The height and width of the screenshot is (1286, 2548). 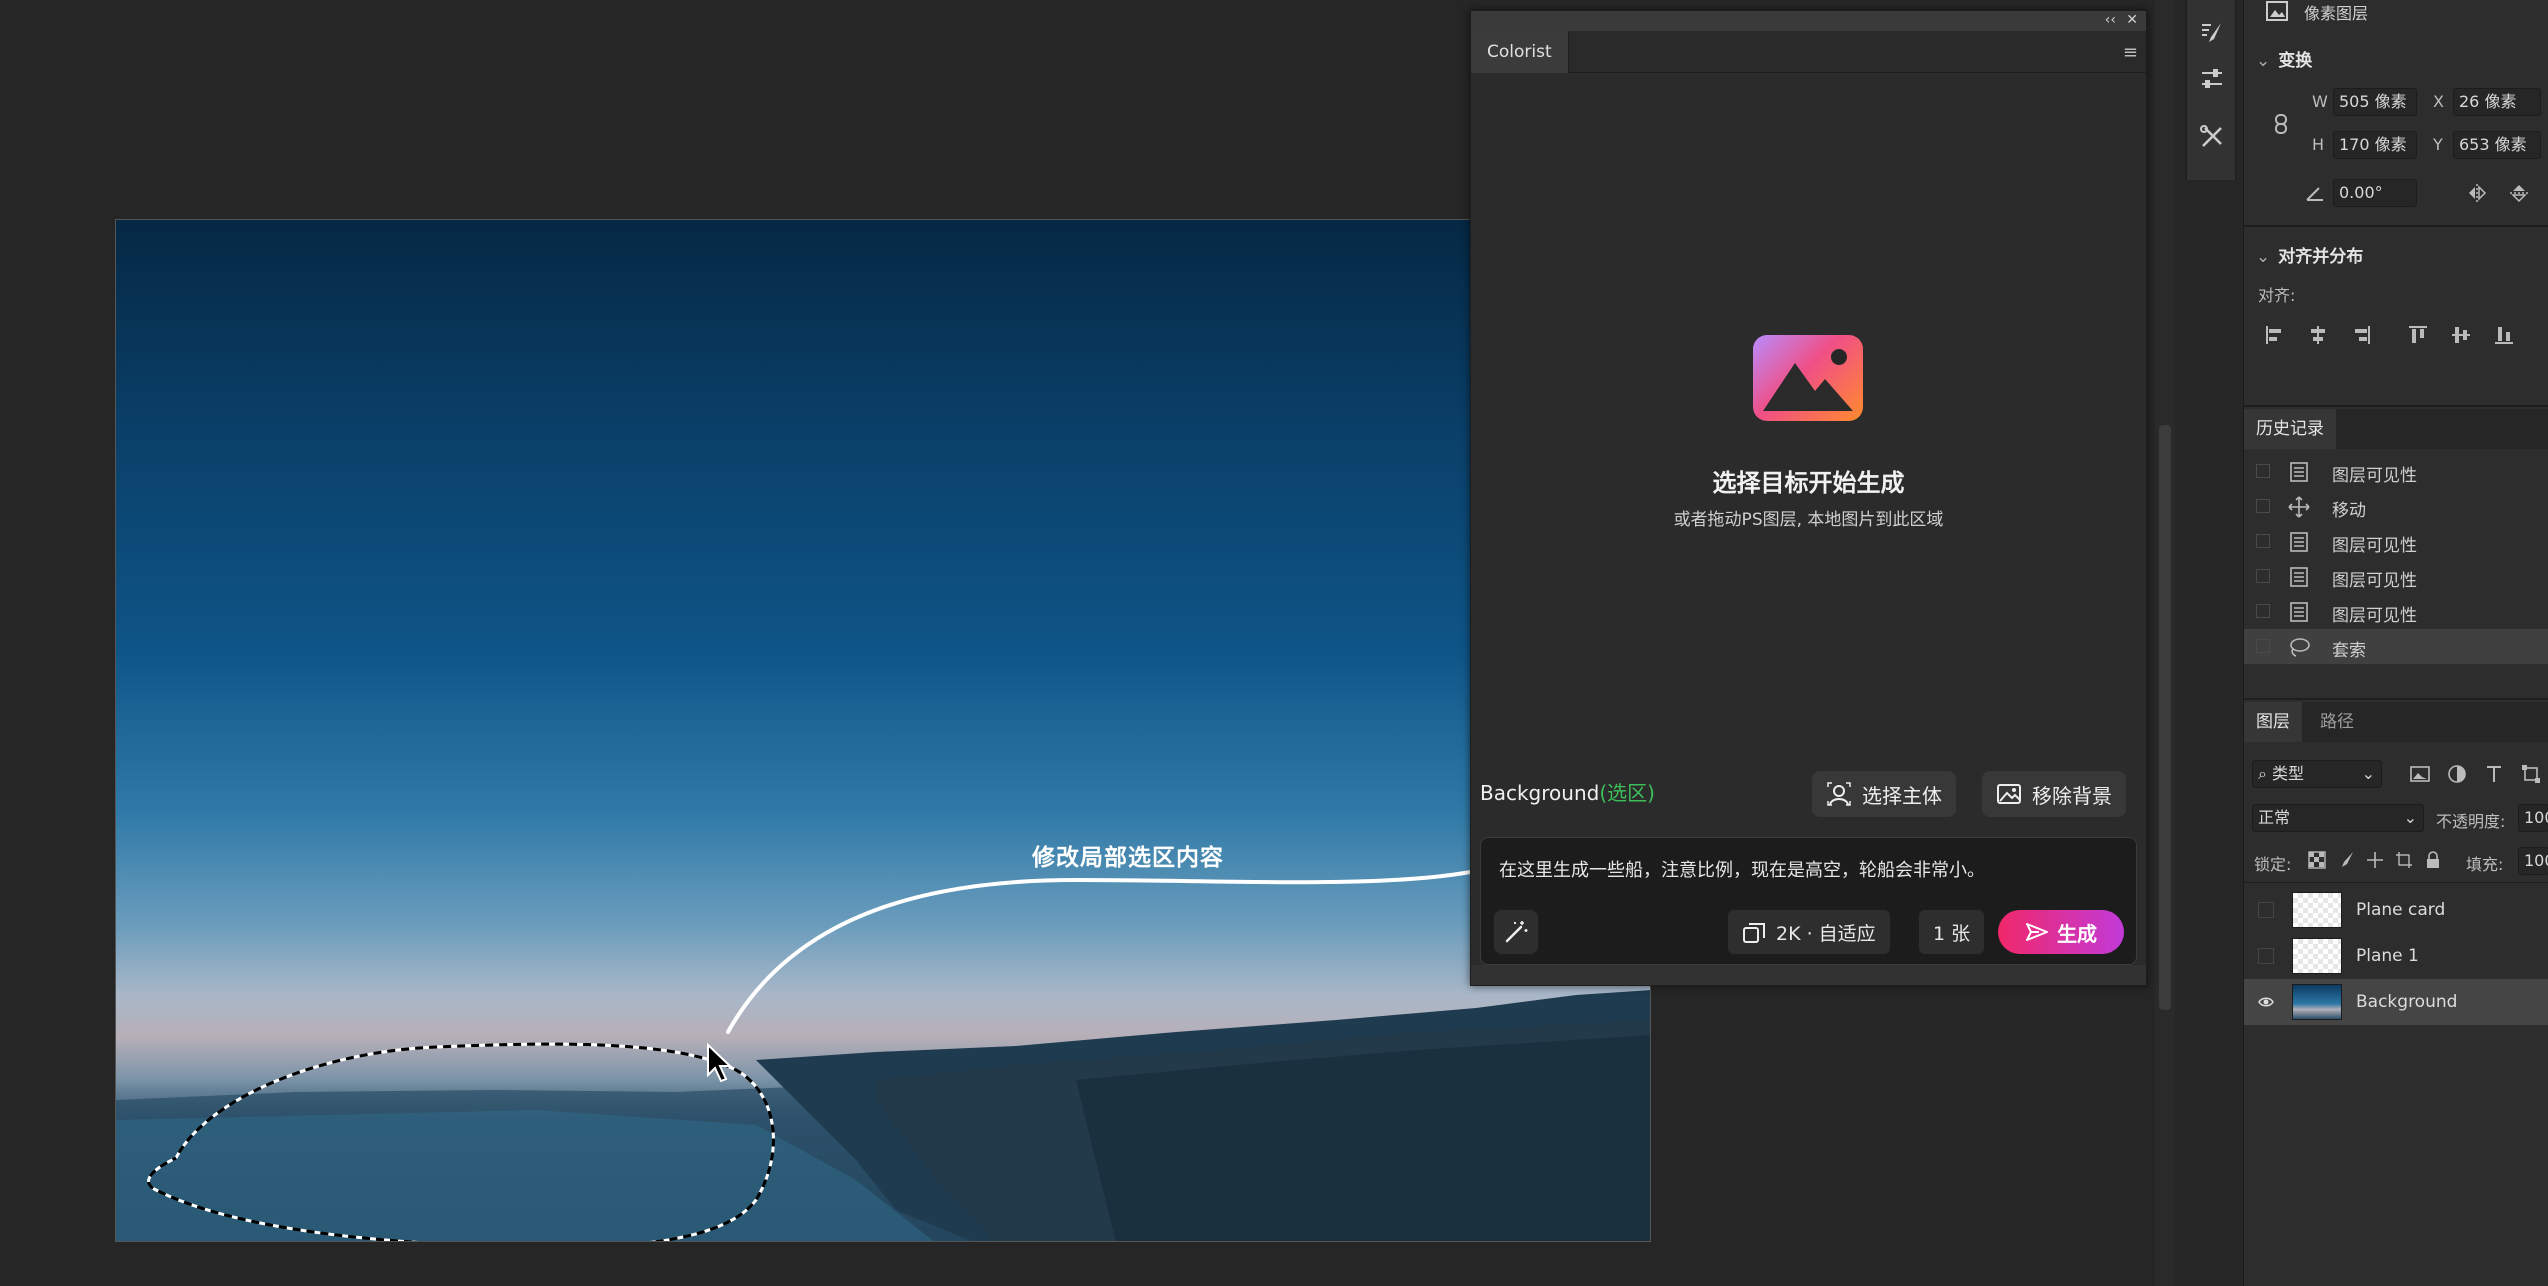 What do you see at coordinates (2132, 20) in the screenshot?
I see `close-panel-icon: ✕` at bounding box center [2132, 20].